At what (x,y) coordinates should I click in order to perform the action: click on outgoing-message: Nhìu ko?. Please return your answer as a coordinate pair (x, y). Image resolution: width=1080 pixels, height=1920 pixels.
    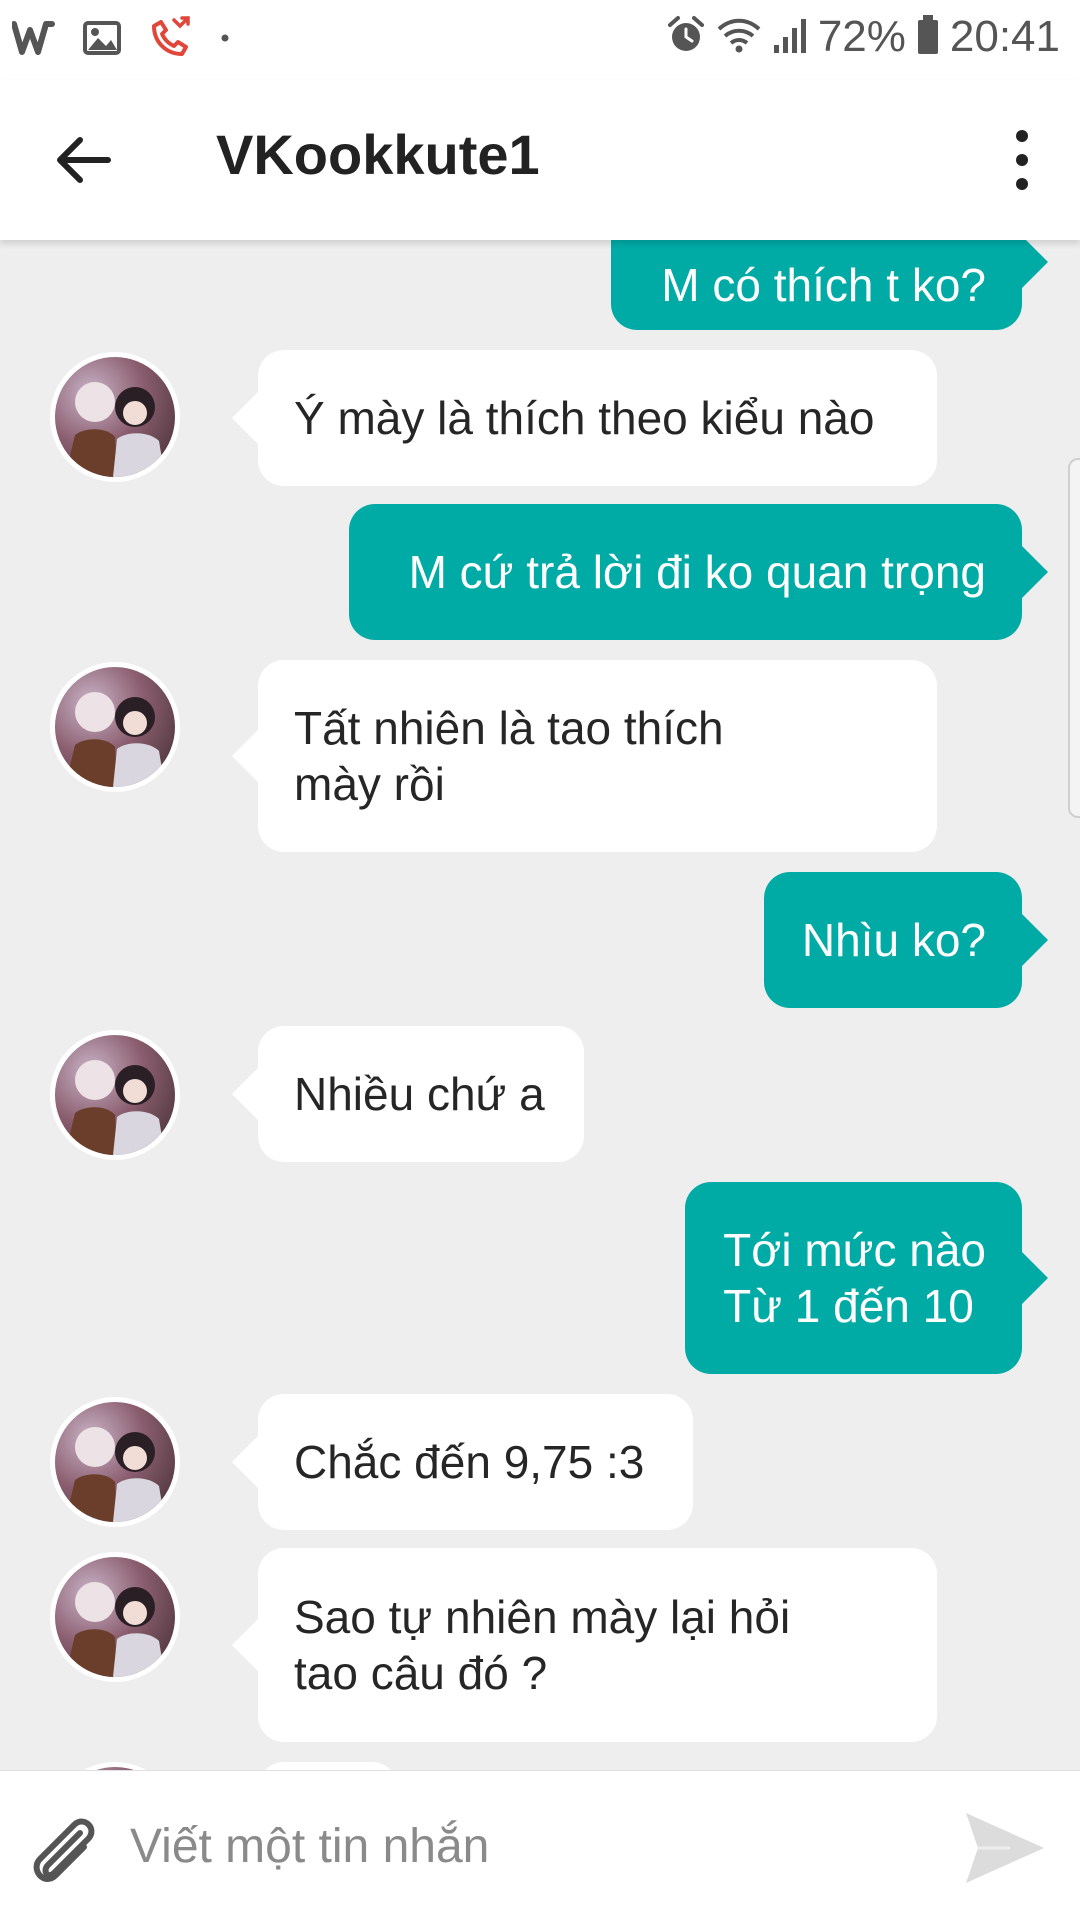
    Looking at the image, I should click on (906, 940).